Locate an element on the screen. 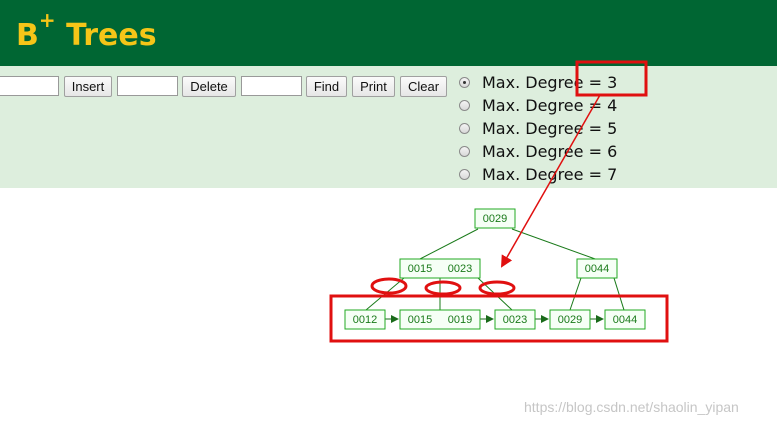 The image size is (777, 427). degree-highlight-box is located at coordinates (611, 78).